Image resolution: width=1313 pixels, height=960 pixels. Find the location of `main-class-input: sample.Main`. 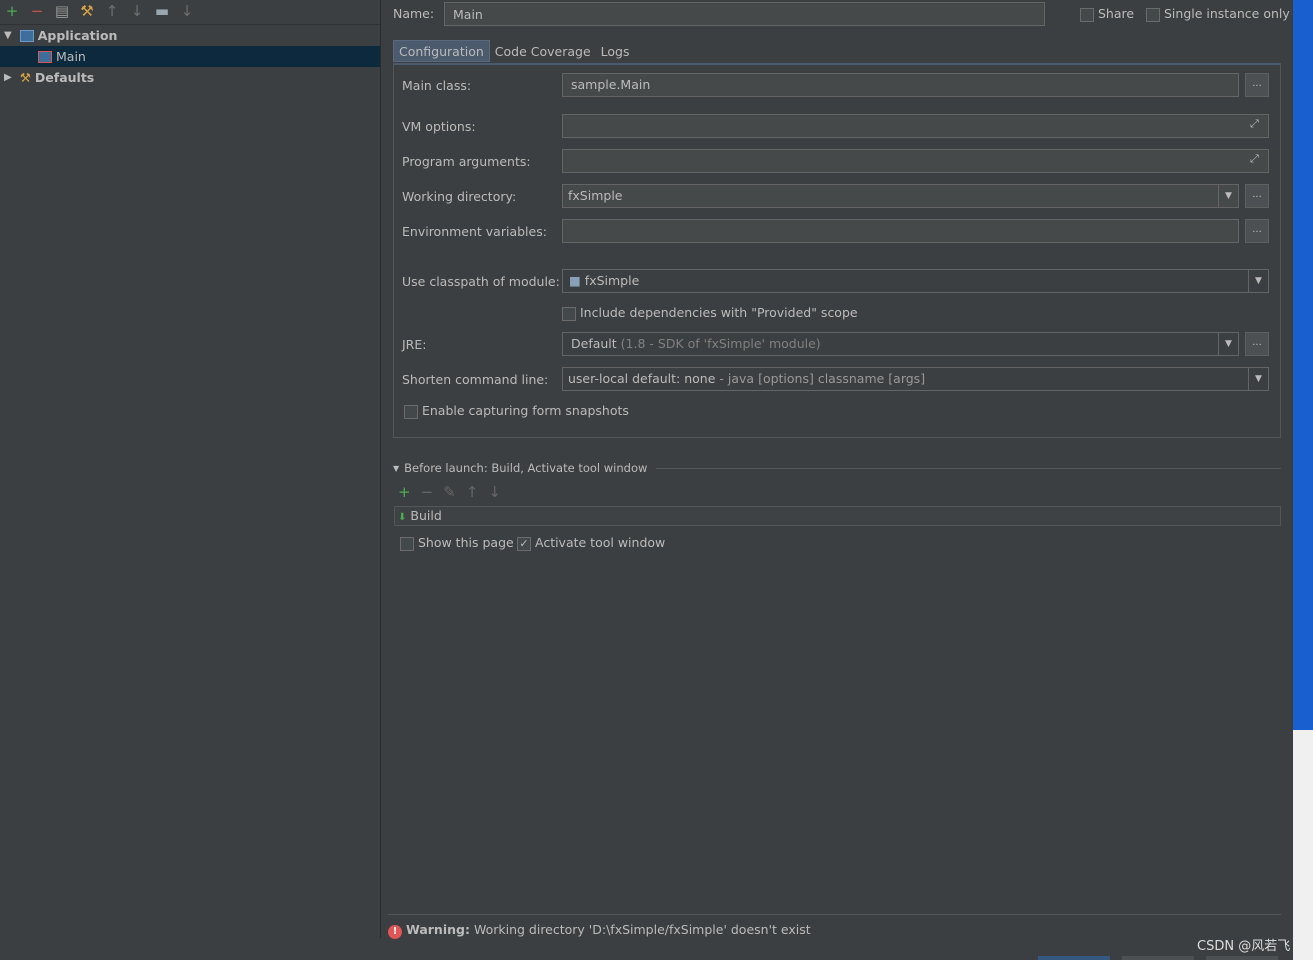

main-class-input: sample.Main is located at coordinates (900, 85).